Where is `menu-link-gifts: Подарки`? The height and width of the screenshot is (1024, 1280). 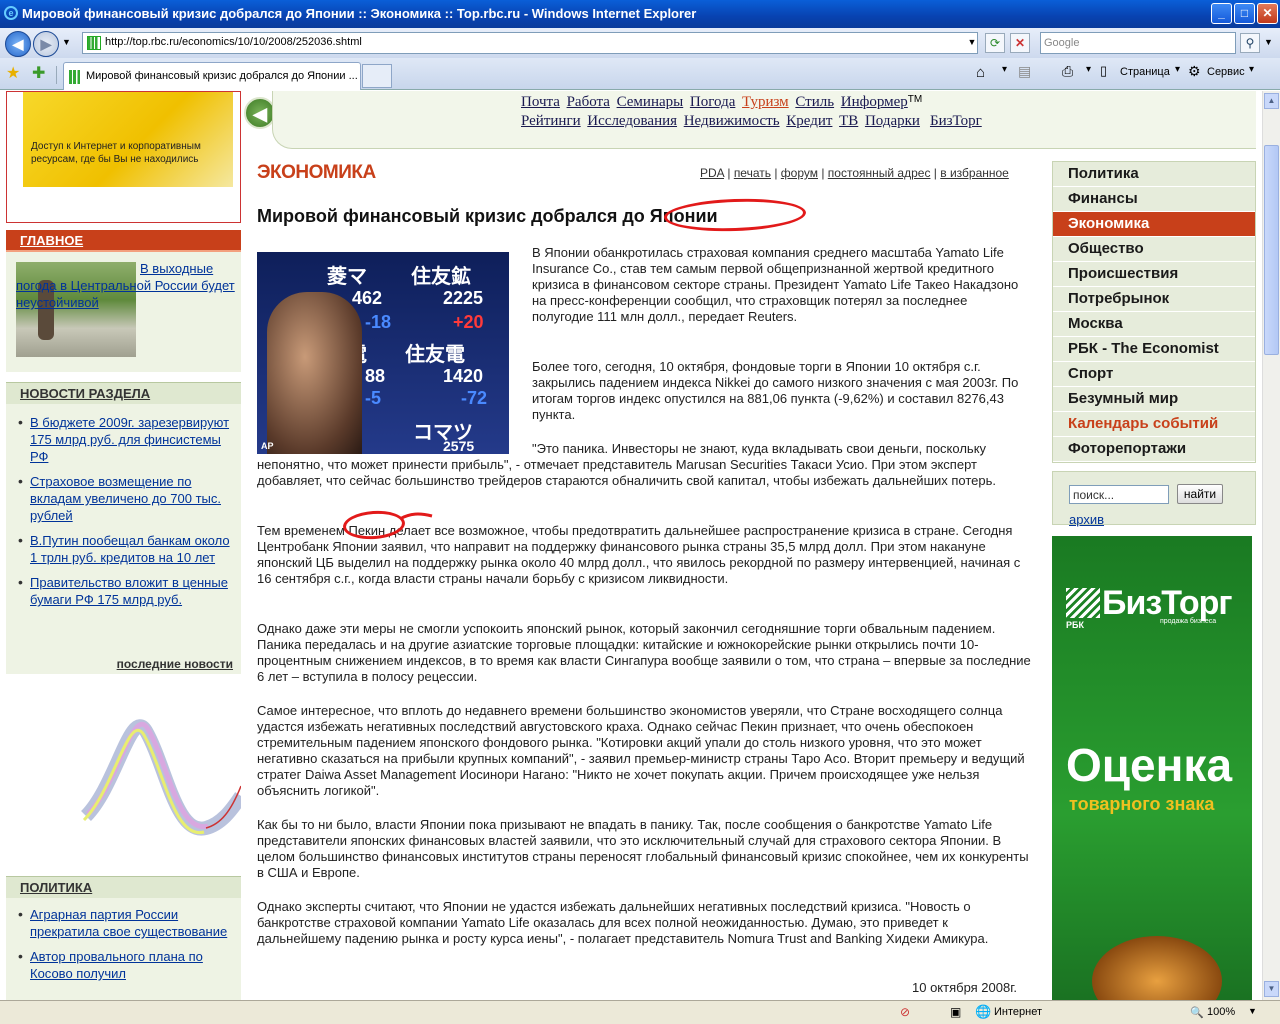
menu-link-gifts: Подарки is located at coordinates (892, 121).